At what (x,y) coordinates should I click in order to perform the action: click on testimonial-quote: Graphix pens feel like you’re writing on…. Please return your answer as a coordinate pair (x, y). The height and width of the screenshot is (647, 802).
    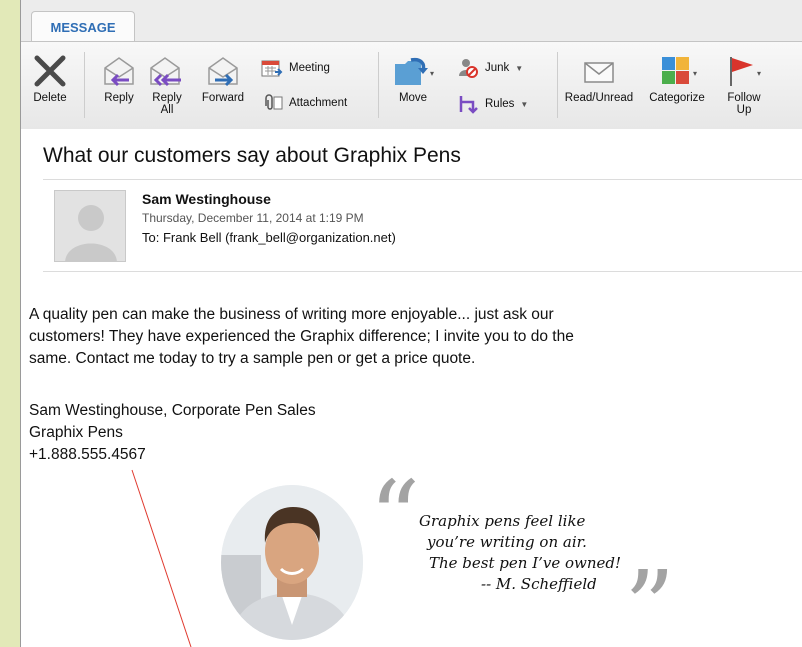
    Looking at the image, I should click on (529, 553).